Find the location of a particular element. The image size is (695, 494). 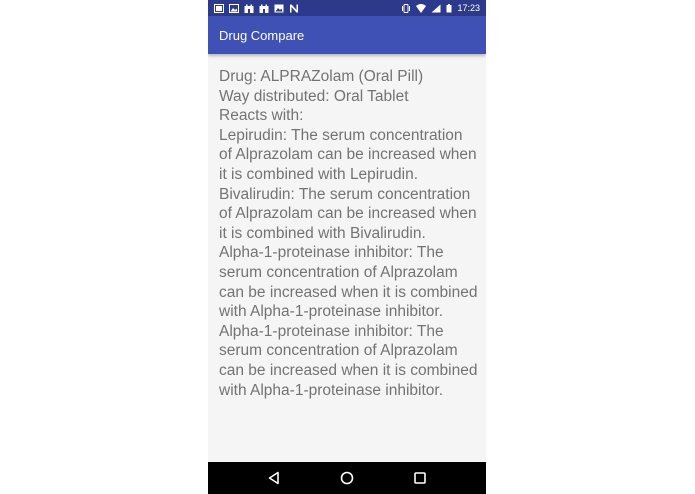

n-icon is located at coordinates (294, 8).